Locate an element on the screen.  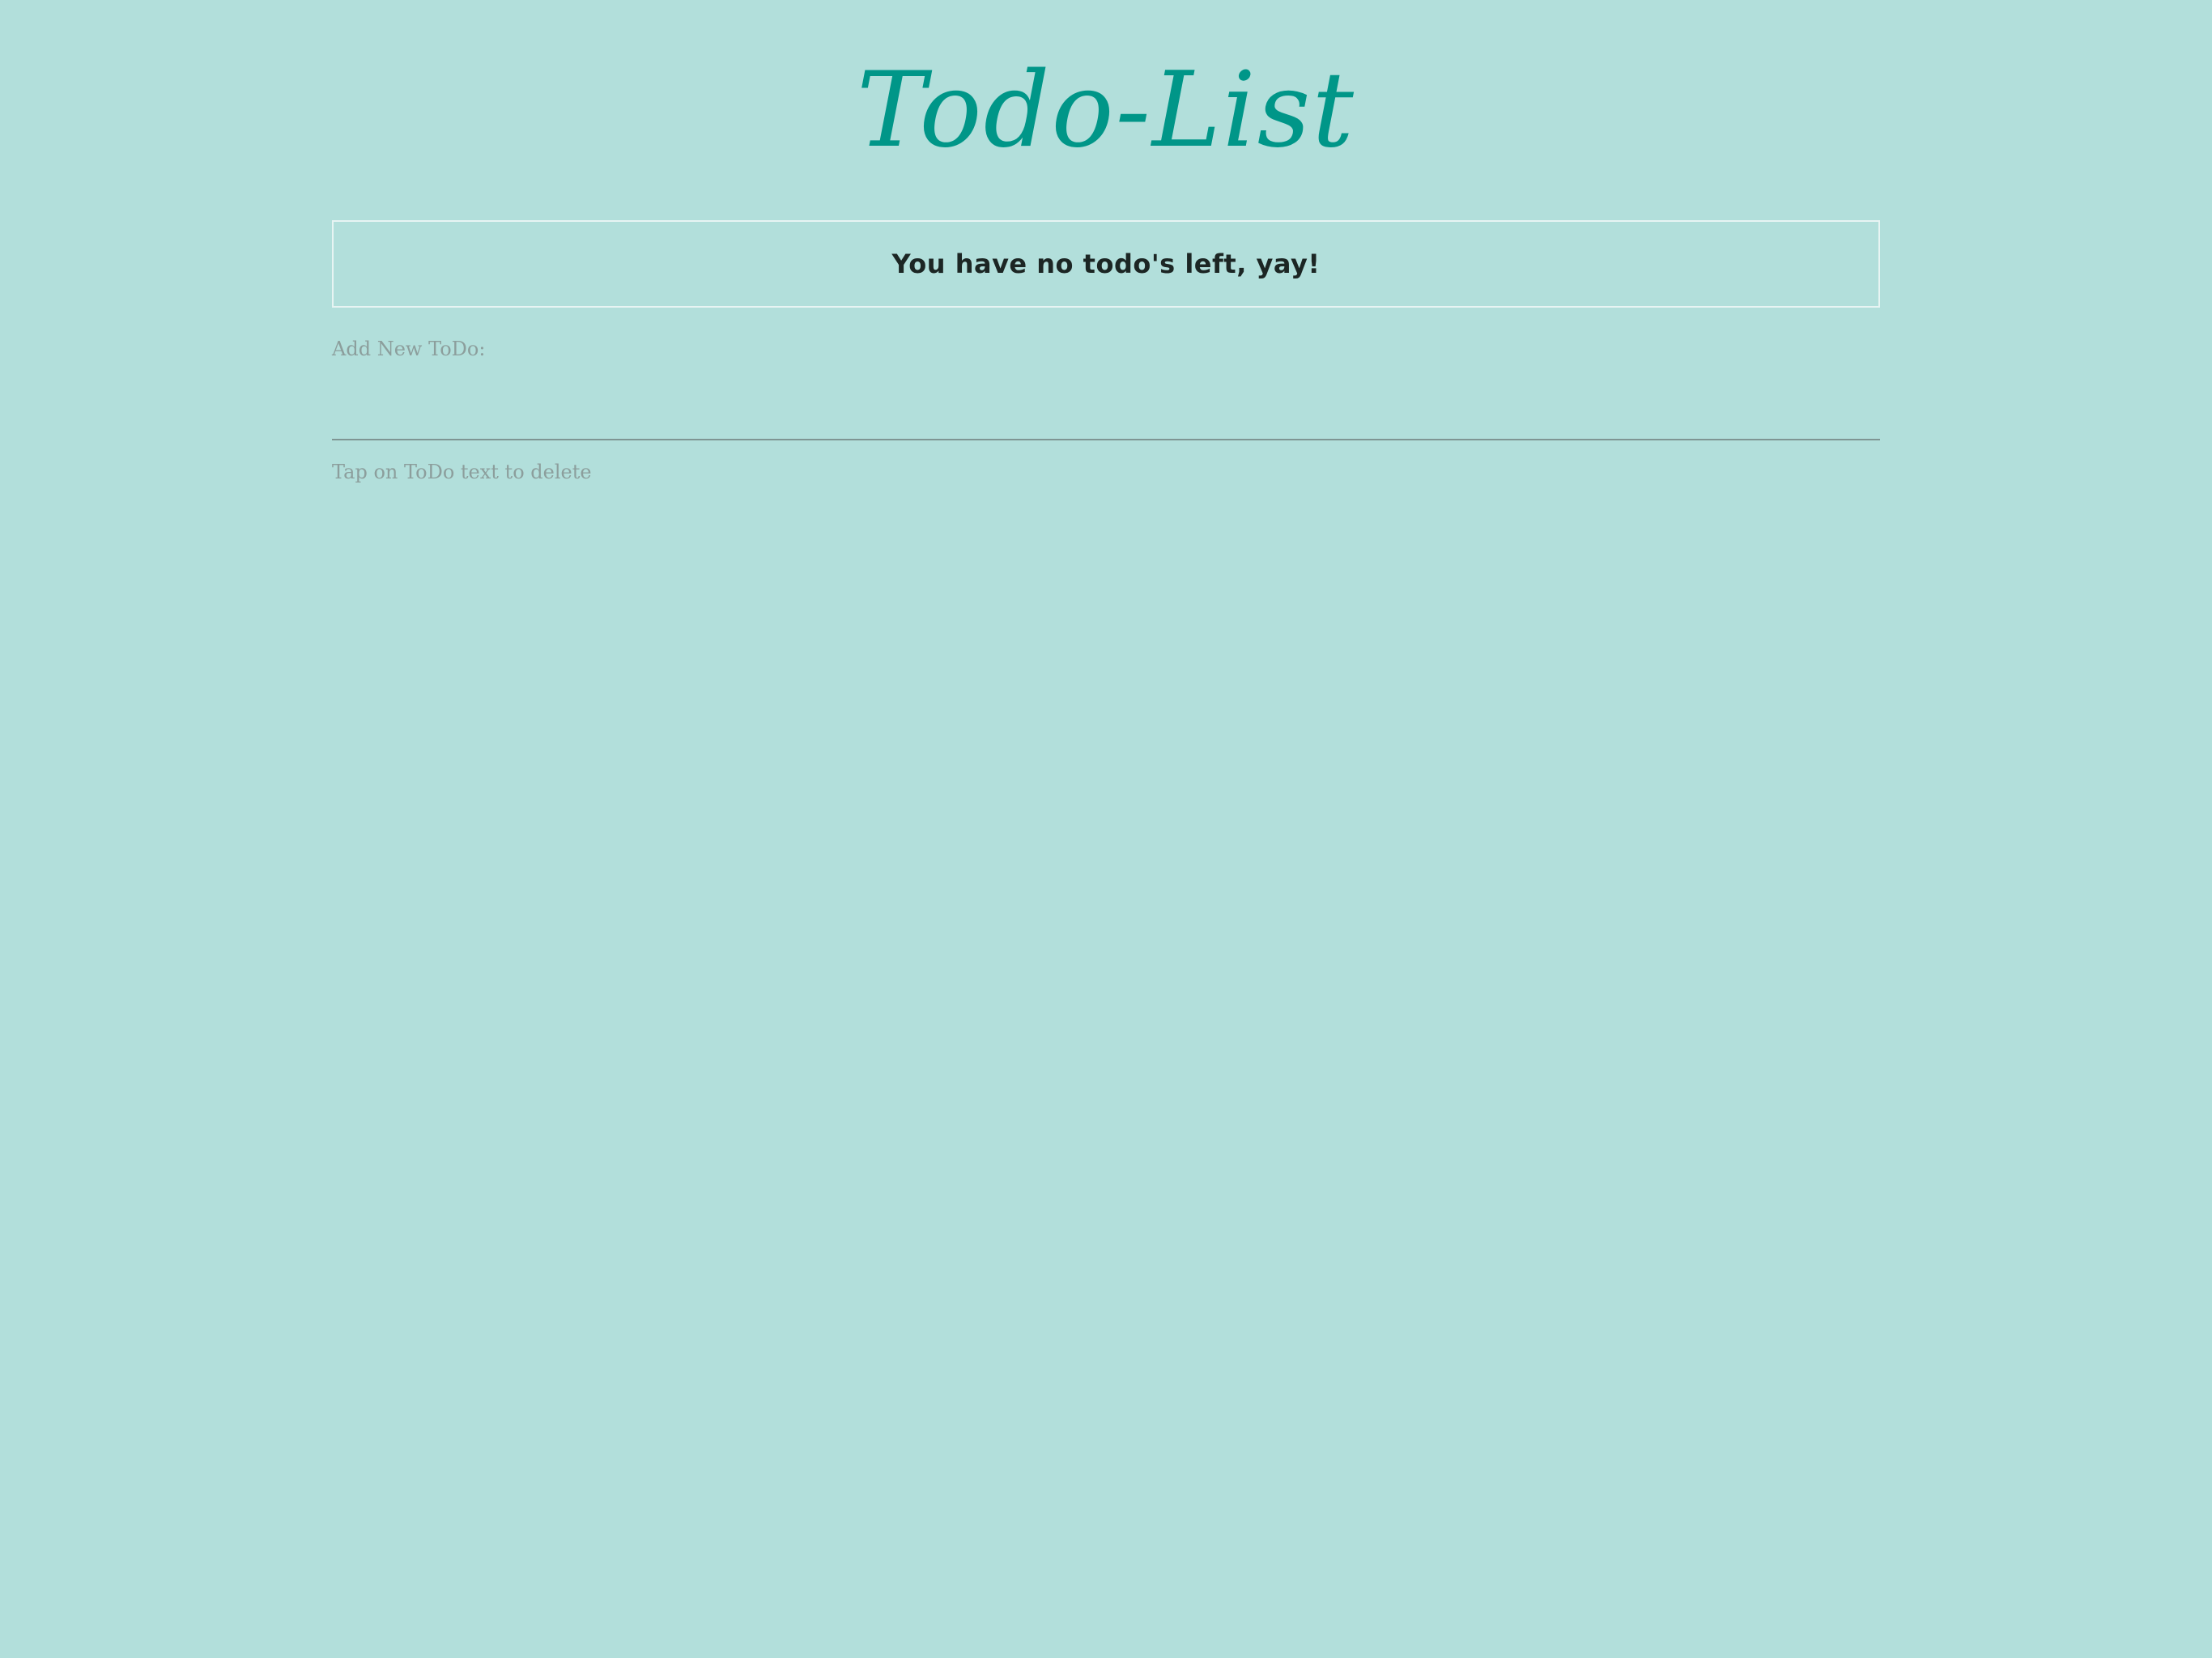
add-todo-label: Add New ToDo: is located at coordinates (409, 349).